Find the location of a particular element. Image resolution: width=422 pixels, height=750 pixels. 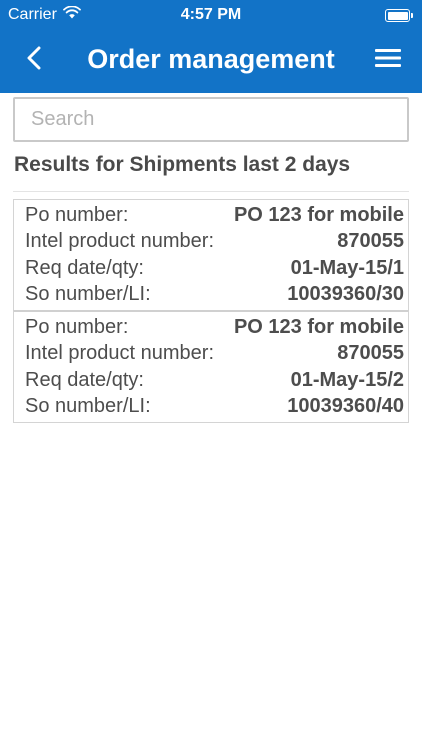

status-time: 4:57 PM is located at coordinates (211, 14).